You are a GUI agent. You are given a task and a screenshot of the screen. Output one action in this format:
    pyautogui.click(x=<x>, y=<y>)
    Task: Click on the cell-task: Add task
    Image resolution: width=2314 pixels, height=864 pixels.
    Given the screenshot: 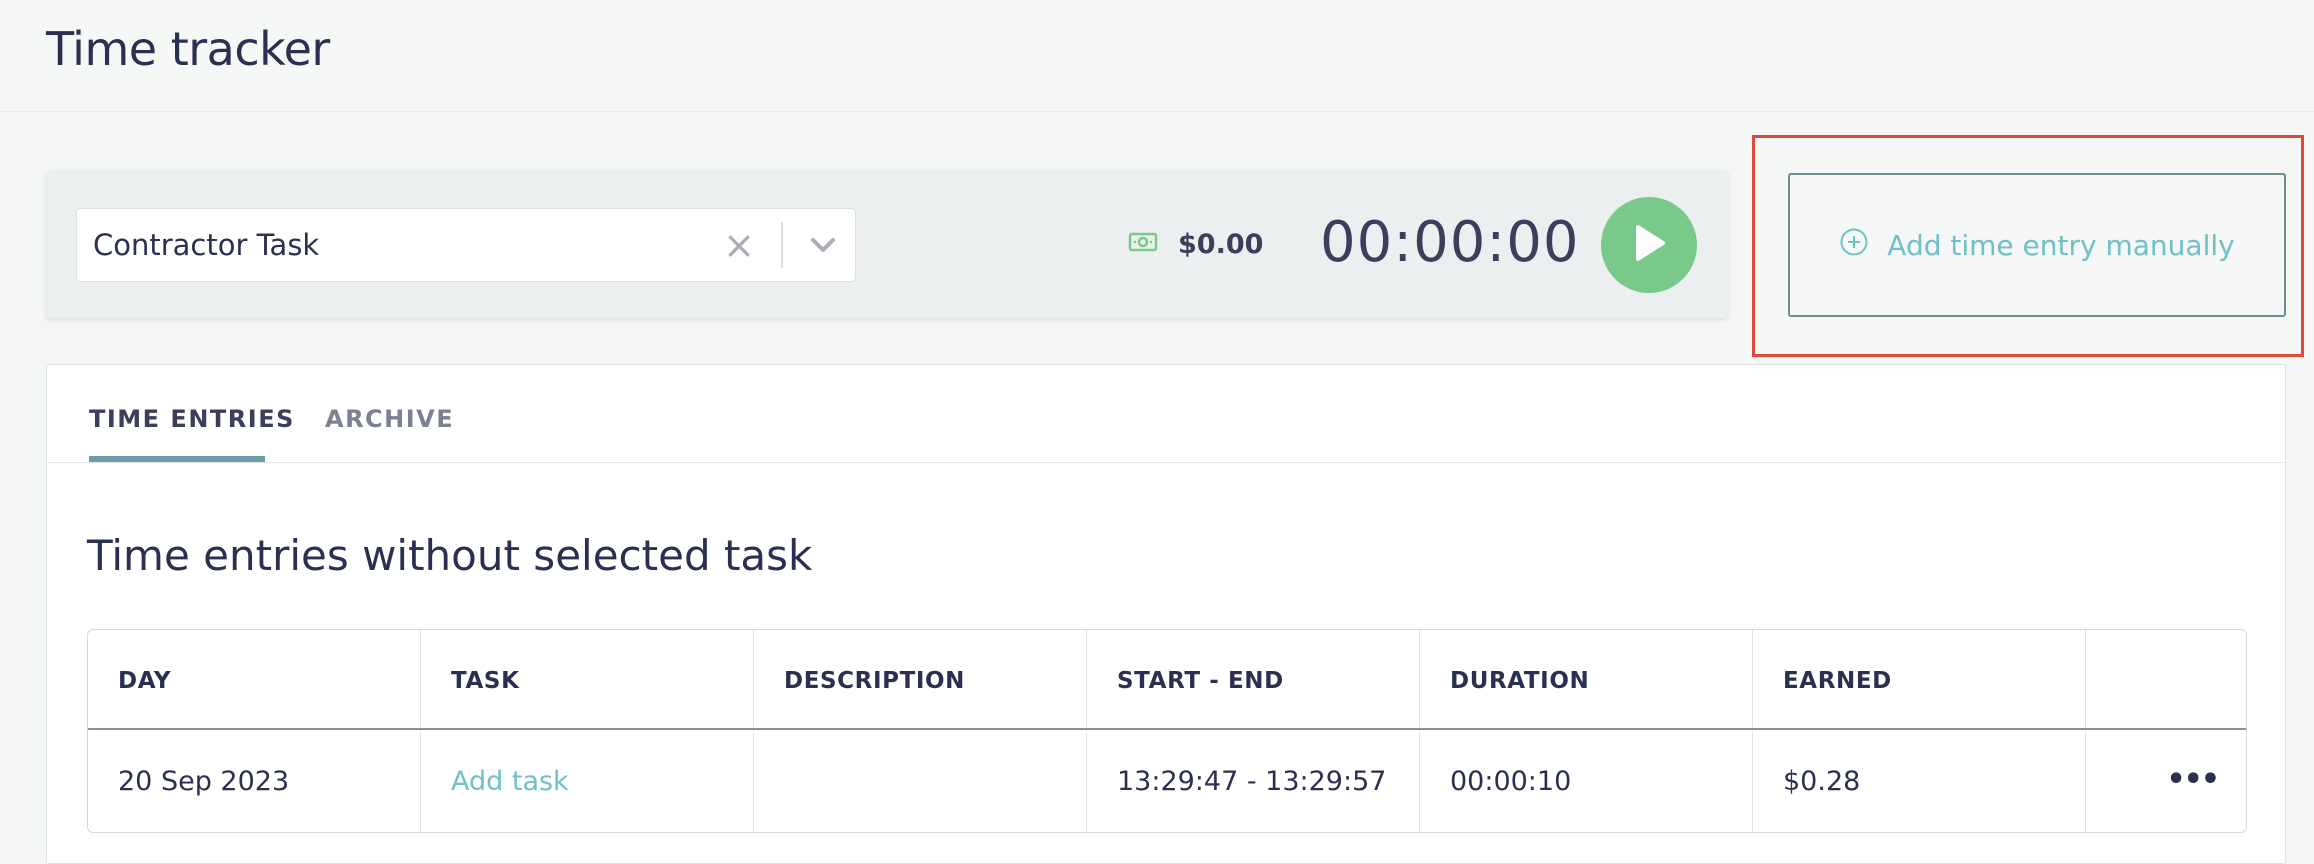 What is the action you would take?
    pyautogui.click(x=587, y=782)
    